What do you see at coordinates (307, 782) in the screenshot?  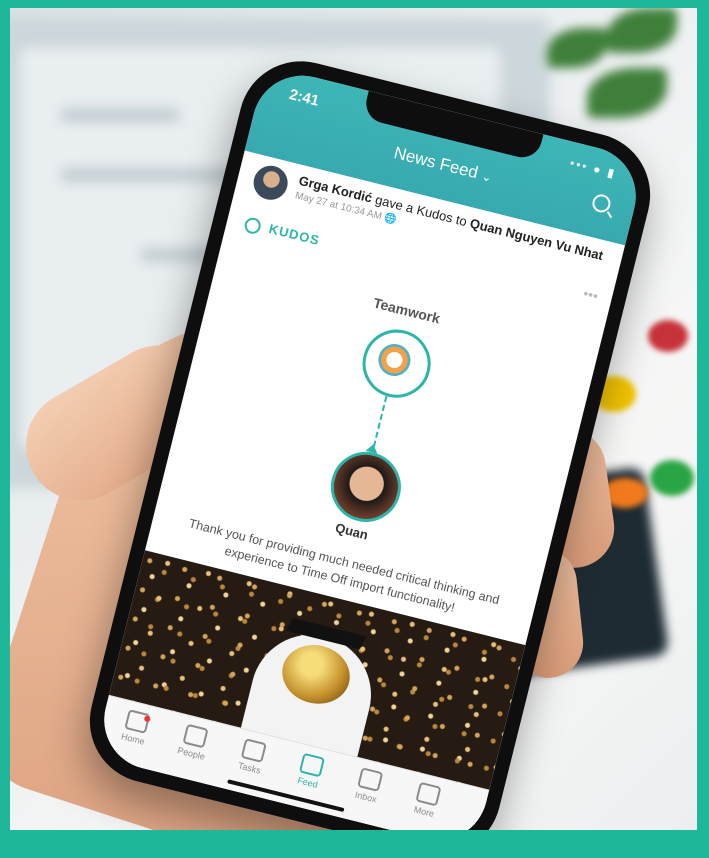 I see `tab-label: Feed` at bounding box center [307, 782].